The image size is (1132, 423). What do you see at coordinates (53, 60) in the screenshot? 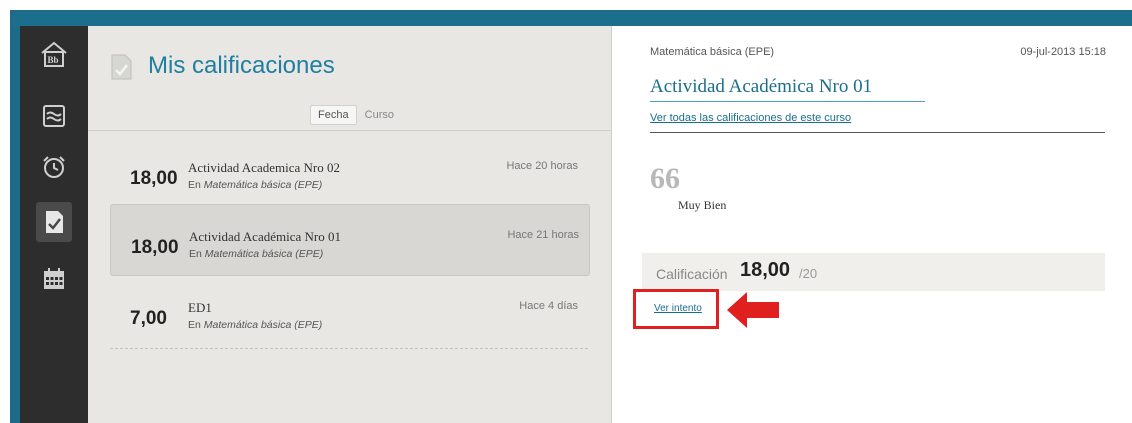
I see `svg-text: Bb` at bounding box center [53, 60].